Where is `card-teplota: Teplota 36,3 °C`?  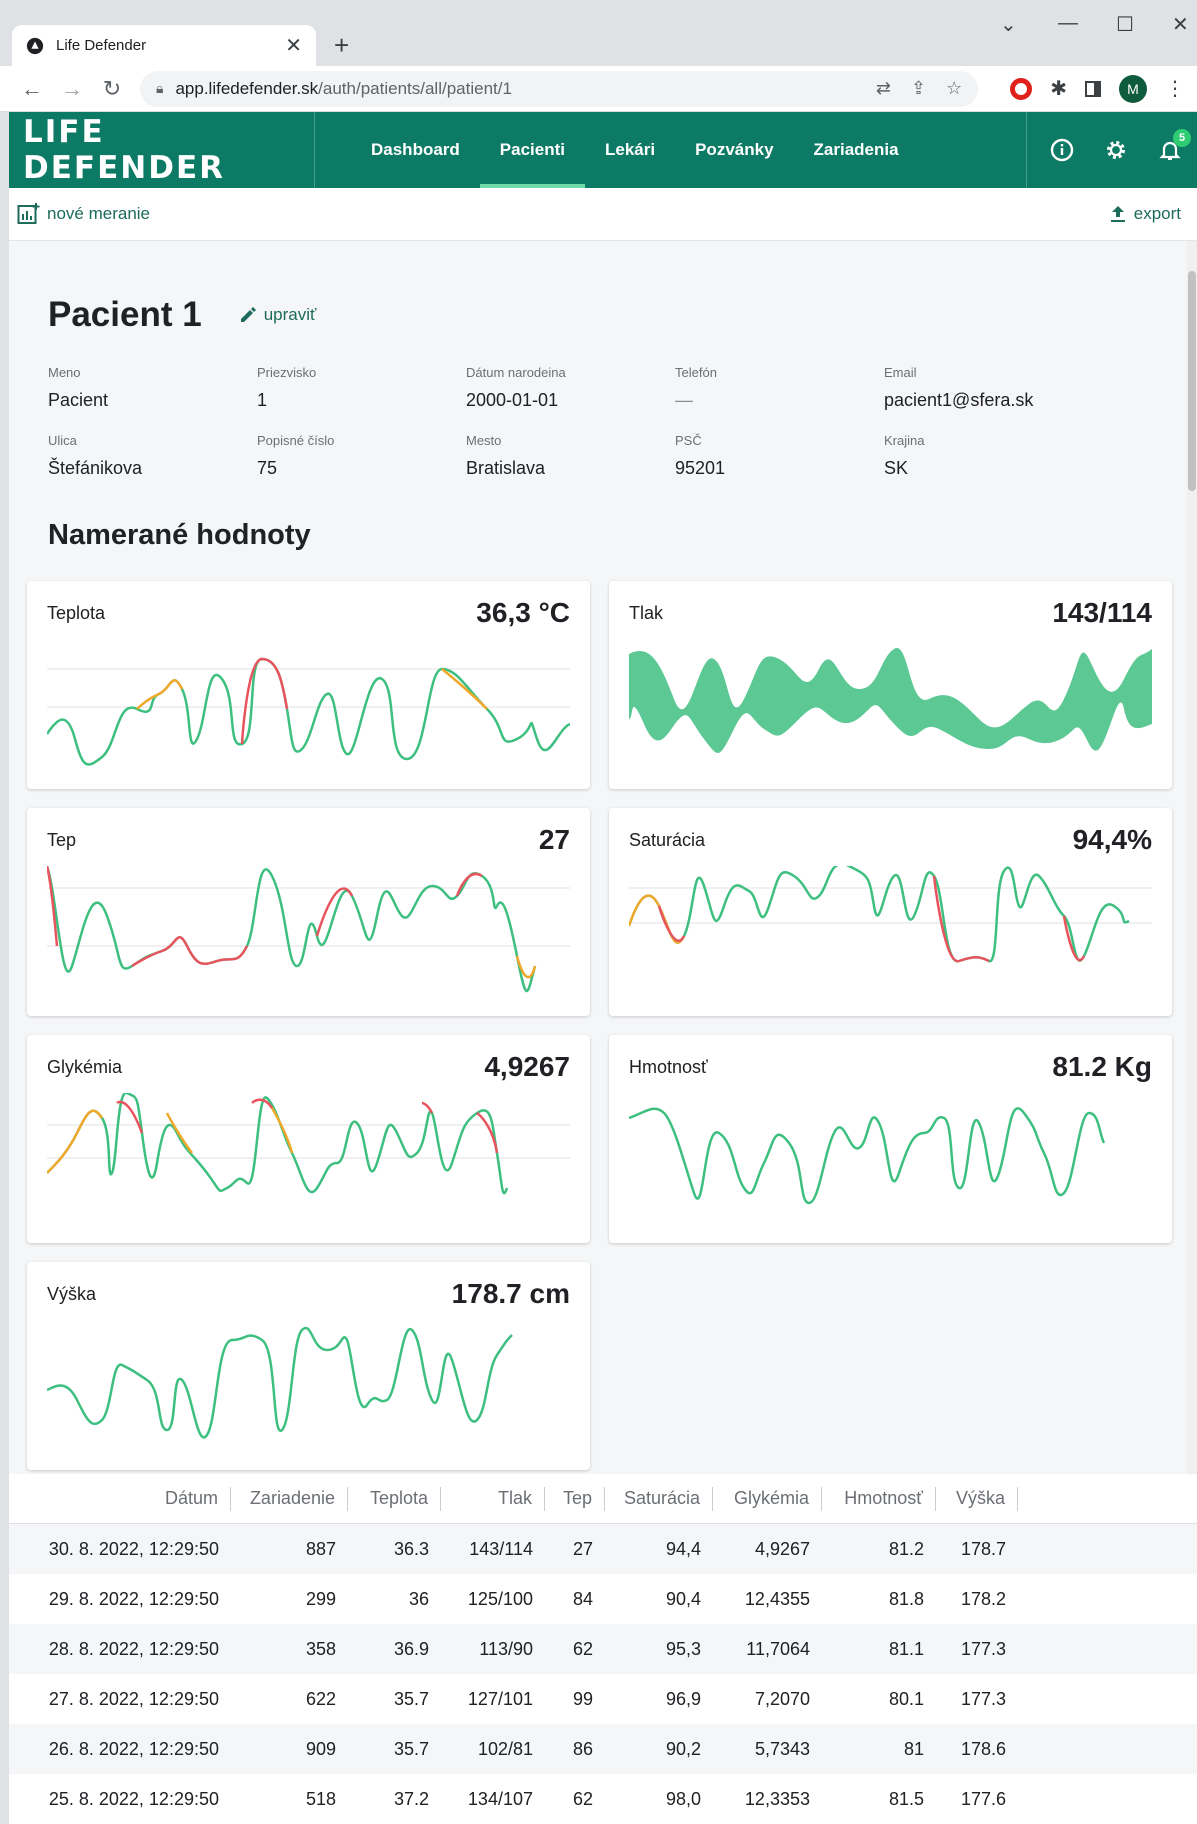 card-teplota: Teplota 36,3 °C is located at coordinates (308, 685).